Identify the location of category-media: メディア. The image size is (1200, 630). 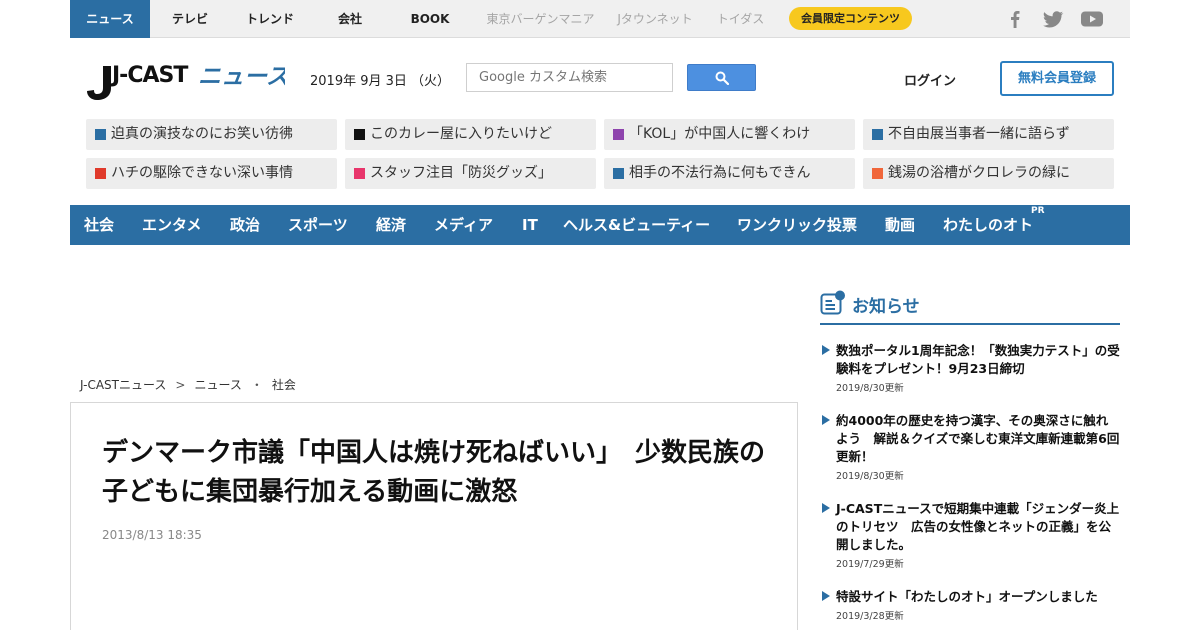
(463, 225).